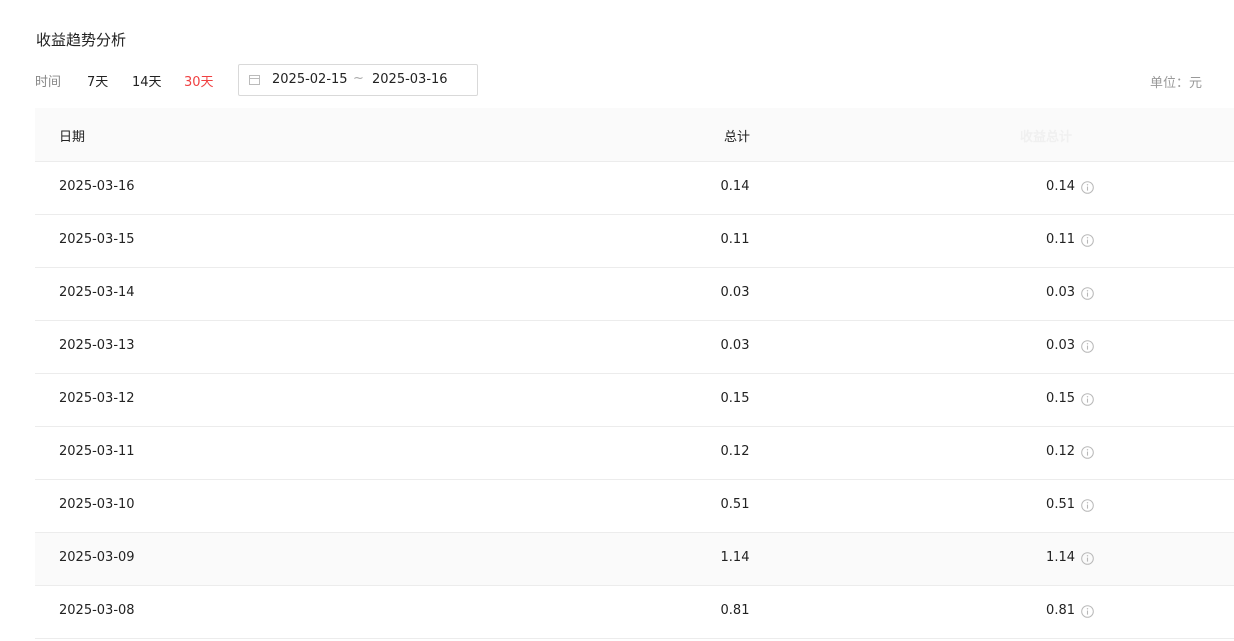  I want to click on table-row: 2025-03-08 0.81 0.81, so click(634, 612).